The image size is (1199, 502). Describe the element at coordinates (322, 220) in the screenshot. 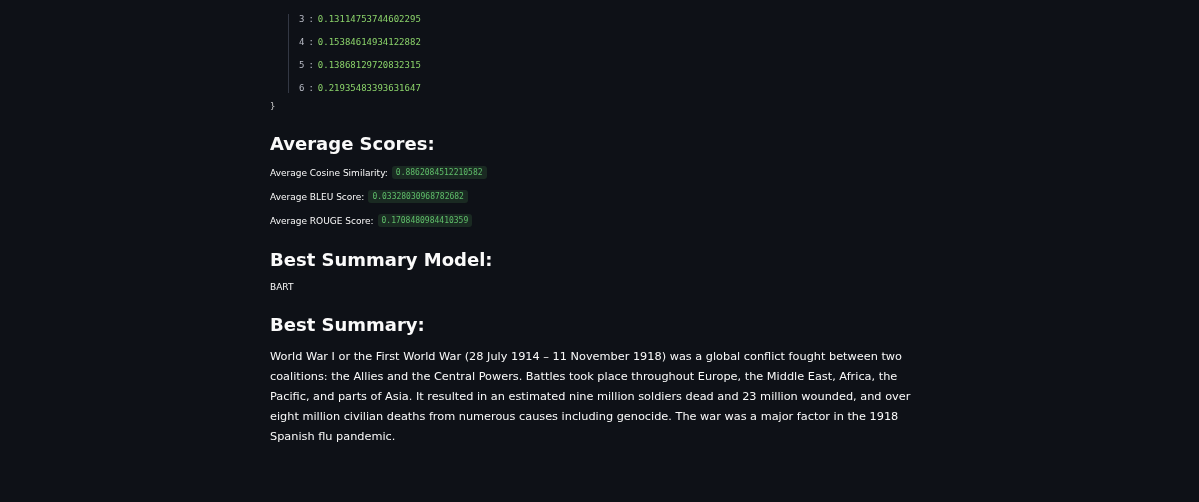

I see `score-label: Average ROUGE Score:` at that location.